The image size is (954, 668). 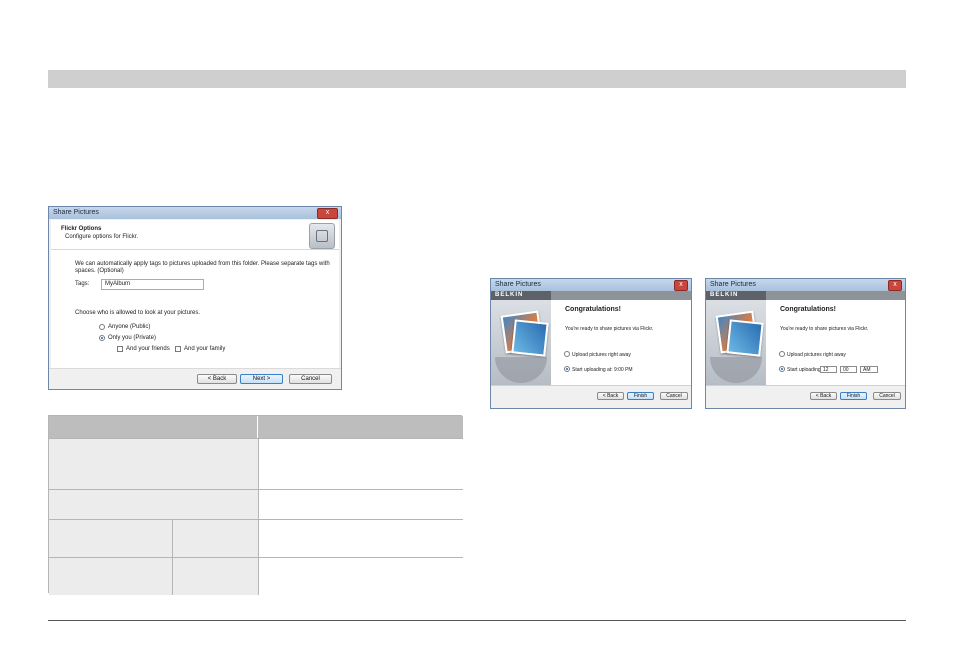 What do you see at coordinates (261, 379) in the screenshot?
I see `next-button: Next >` at bounding box center [261, 379].